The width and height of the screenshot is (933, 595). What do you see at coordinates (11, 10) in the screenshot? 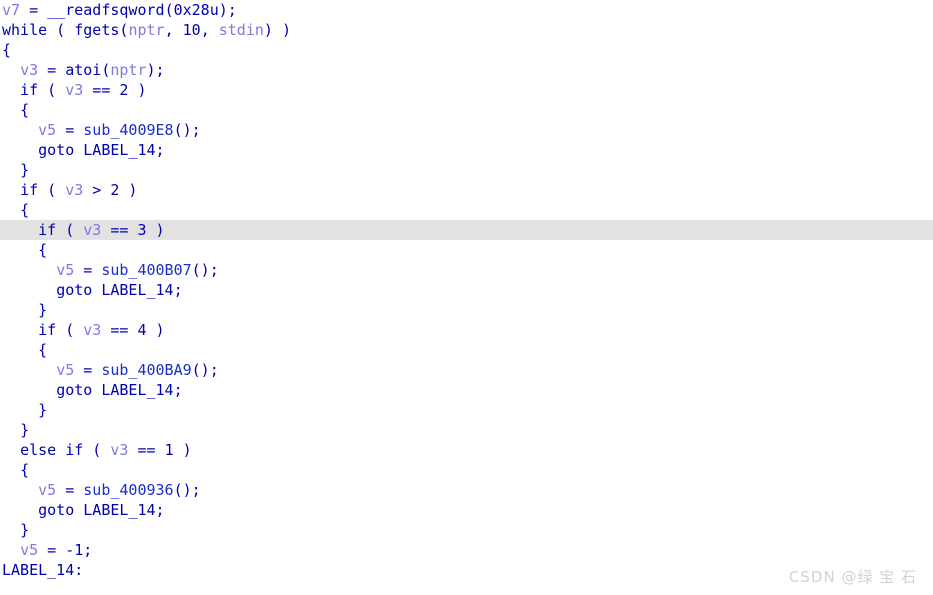
I see `code-token-var: v7` at bounding box center [11, 10].